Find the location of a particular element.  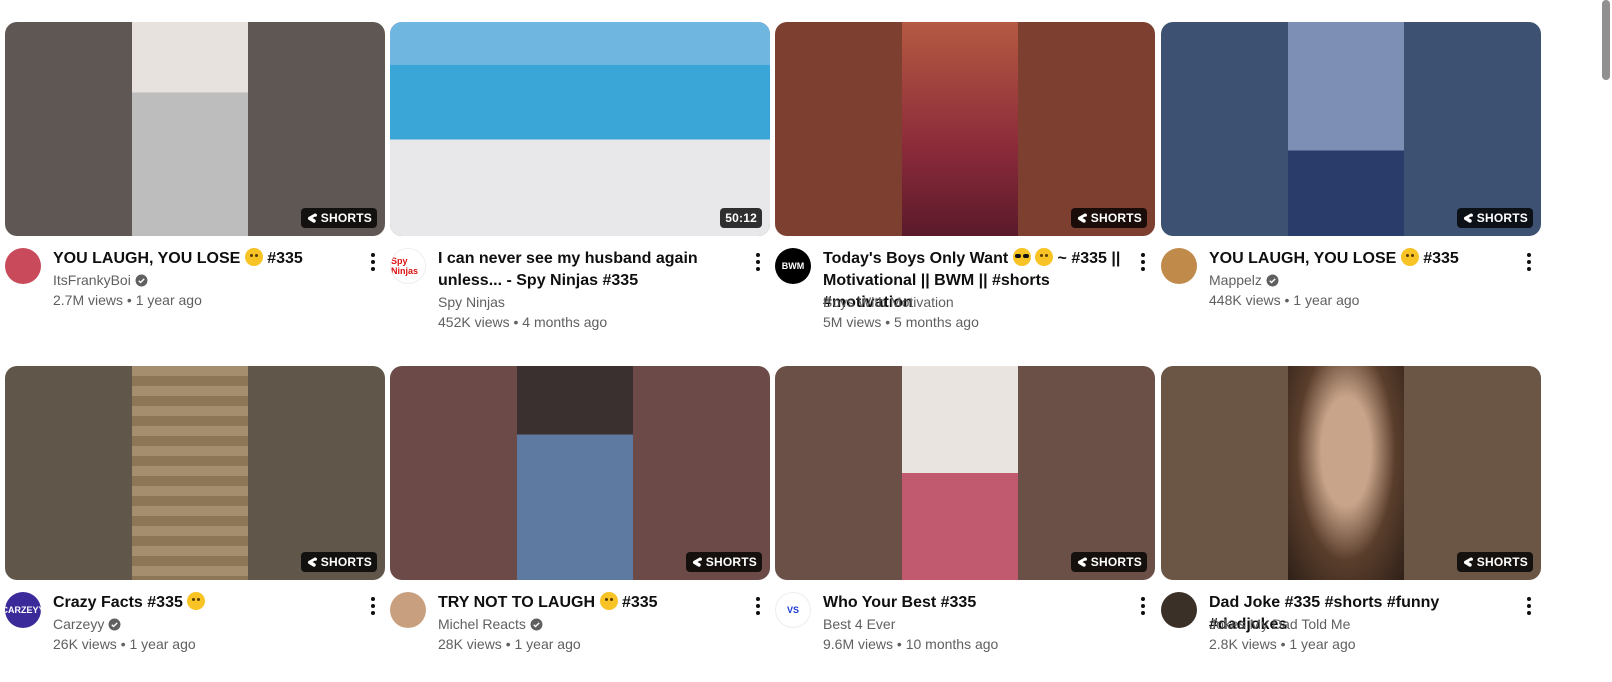

video-stats-text: 2.7M views • 1 year ago is located at coordinates (127, 300).